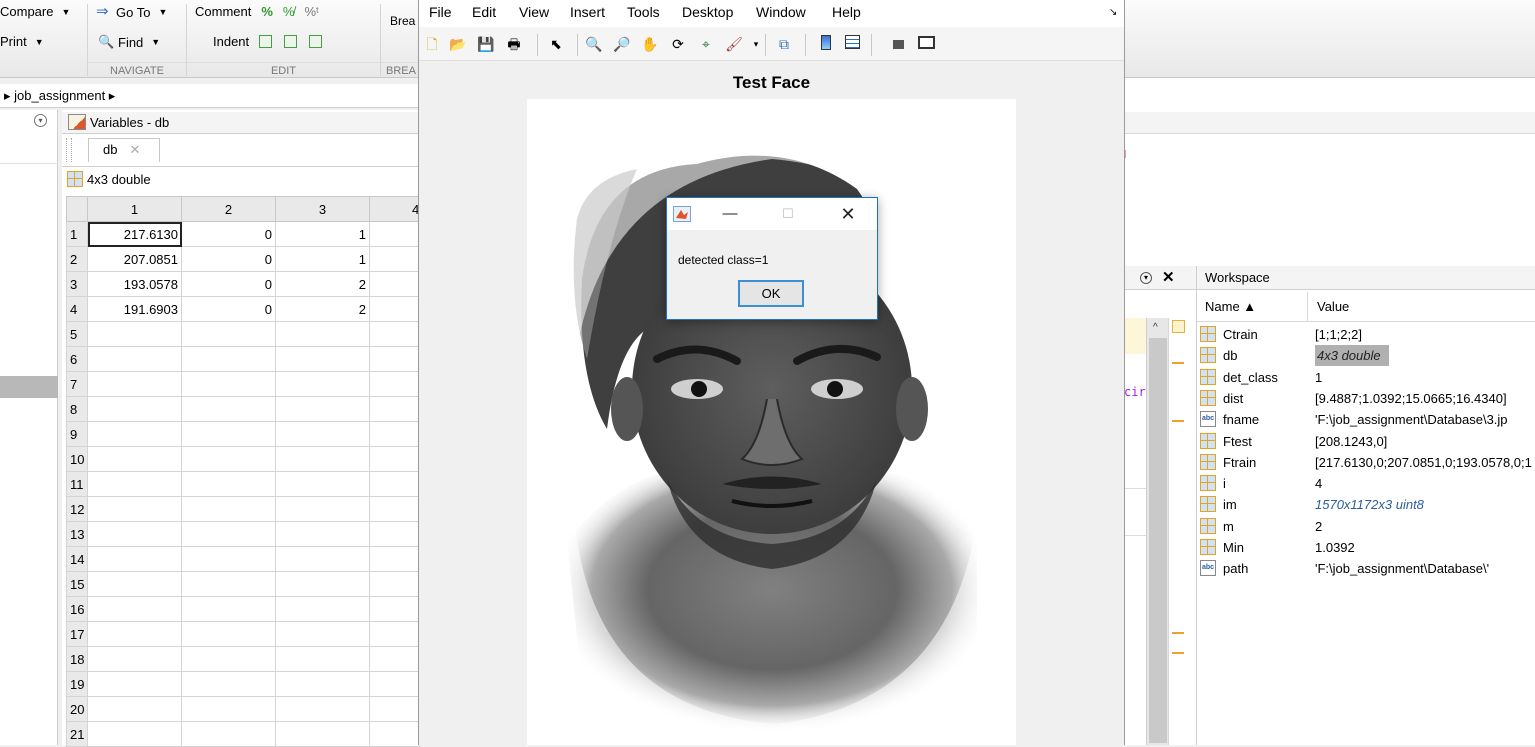 The width and height of the screenshot is (1535, 747). What do you see at coordinates (77, 459) in the screenshot?
I see `row-header: 10` at bounding box center [77, 459].